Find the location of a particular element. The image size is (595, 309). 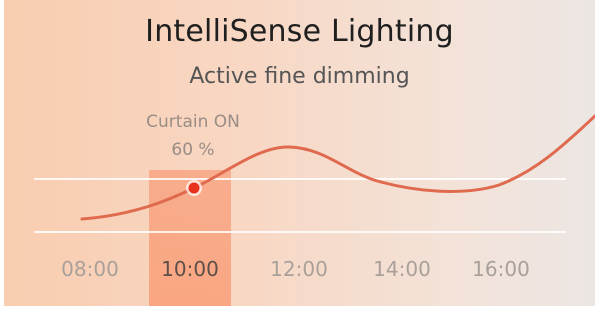

curtain-label: Curtain ON is located at coordinates (193, 122).